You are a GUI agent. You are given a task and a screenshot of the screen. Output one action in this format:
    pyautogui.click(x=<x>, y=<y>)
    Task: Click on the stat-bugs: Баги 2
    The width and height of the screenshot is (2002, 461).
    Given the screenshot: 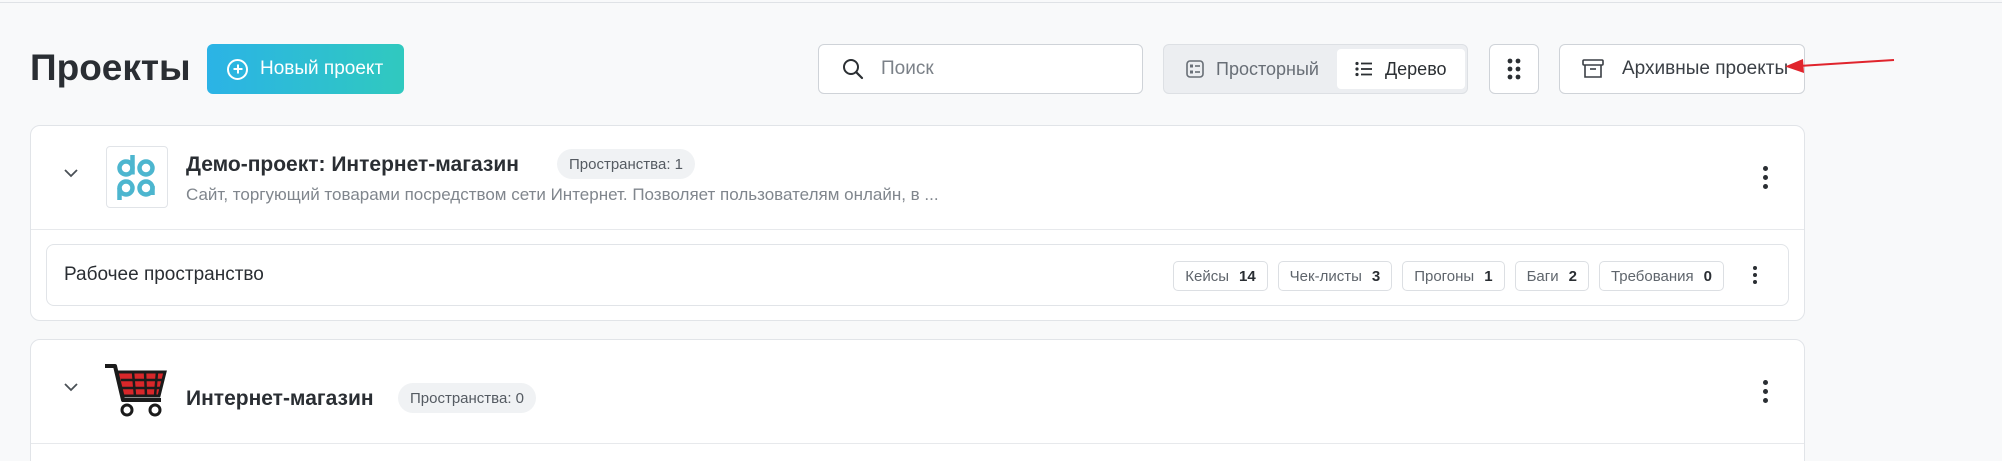 What is the action you would take?
    pyautogui.click(x=1551, y=276)
    